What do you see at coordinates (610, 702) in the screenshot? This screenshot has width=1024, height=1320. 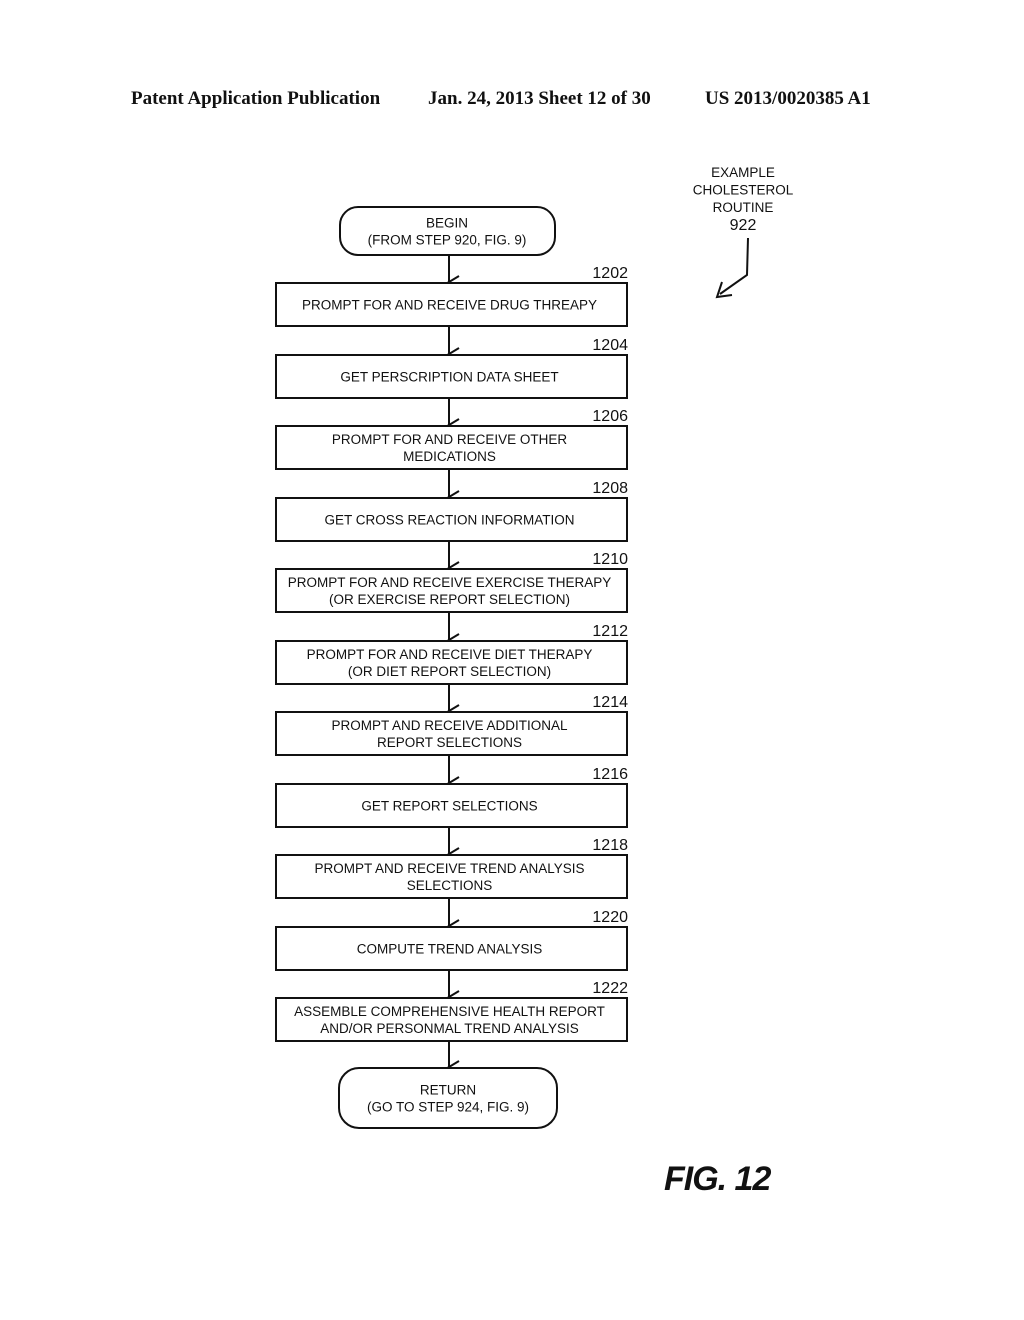 I see `step-number: 1214` at bounding box center [610, 702].